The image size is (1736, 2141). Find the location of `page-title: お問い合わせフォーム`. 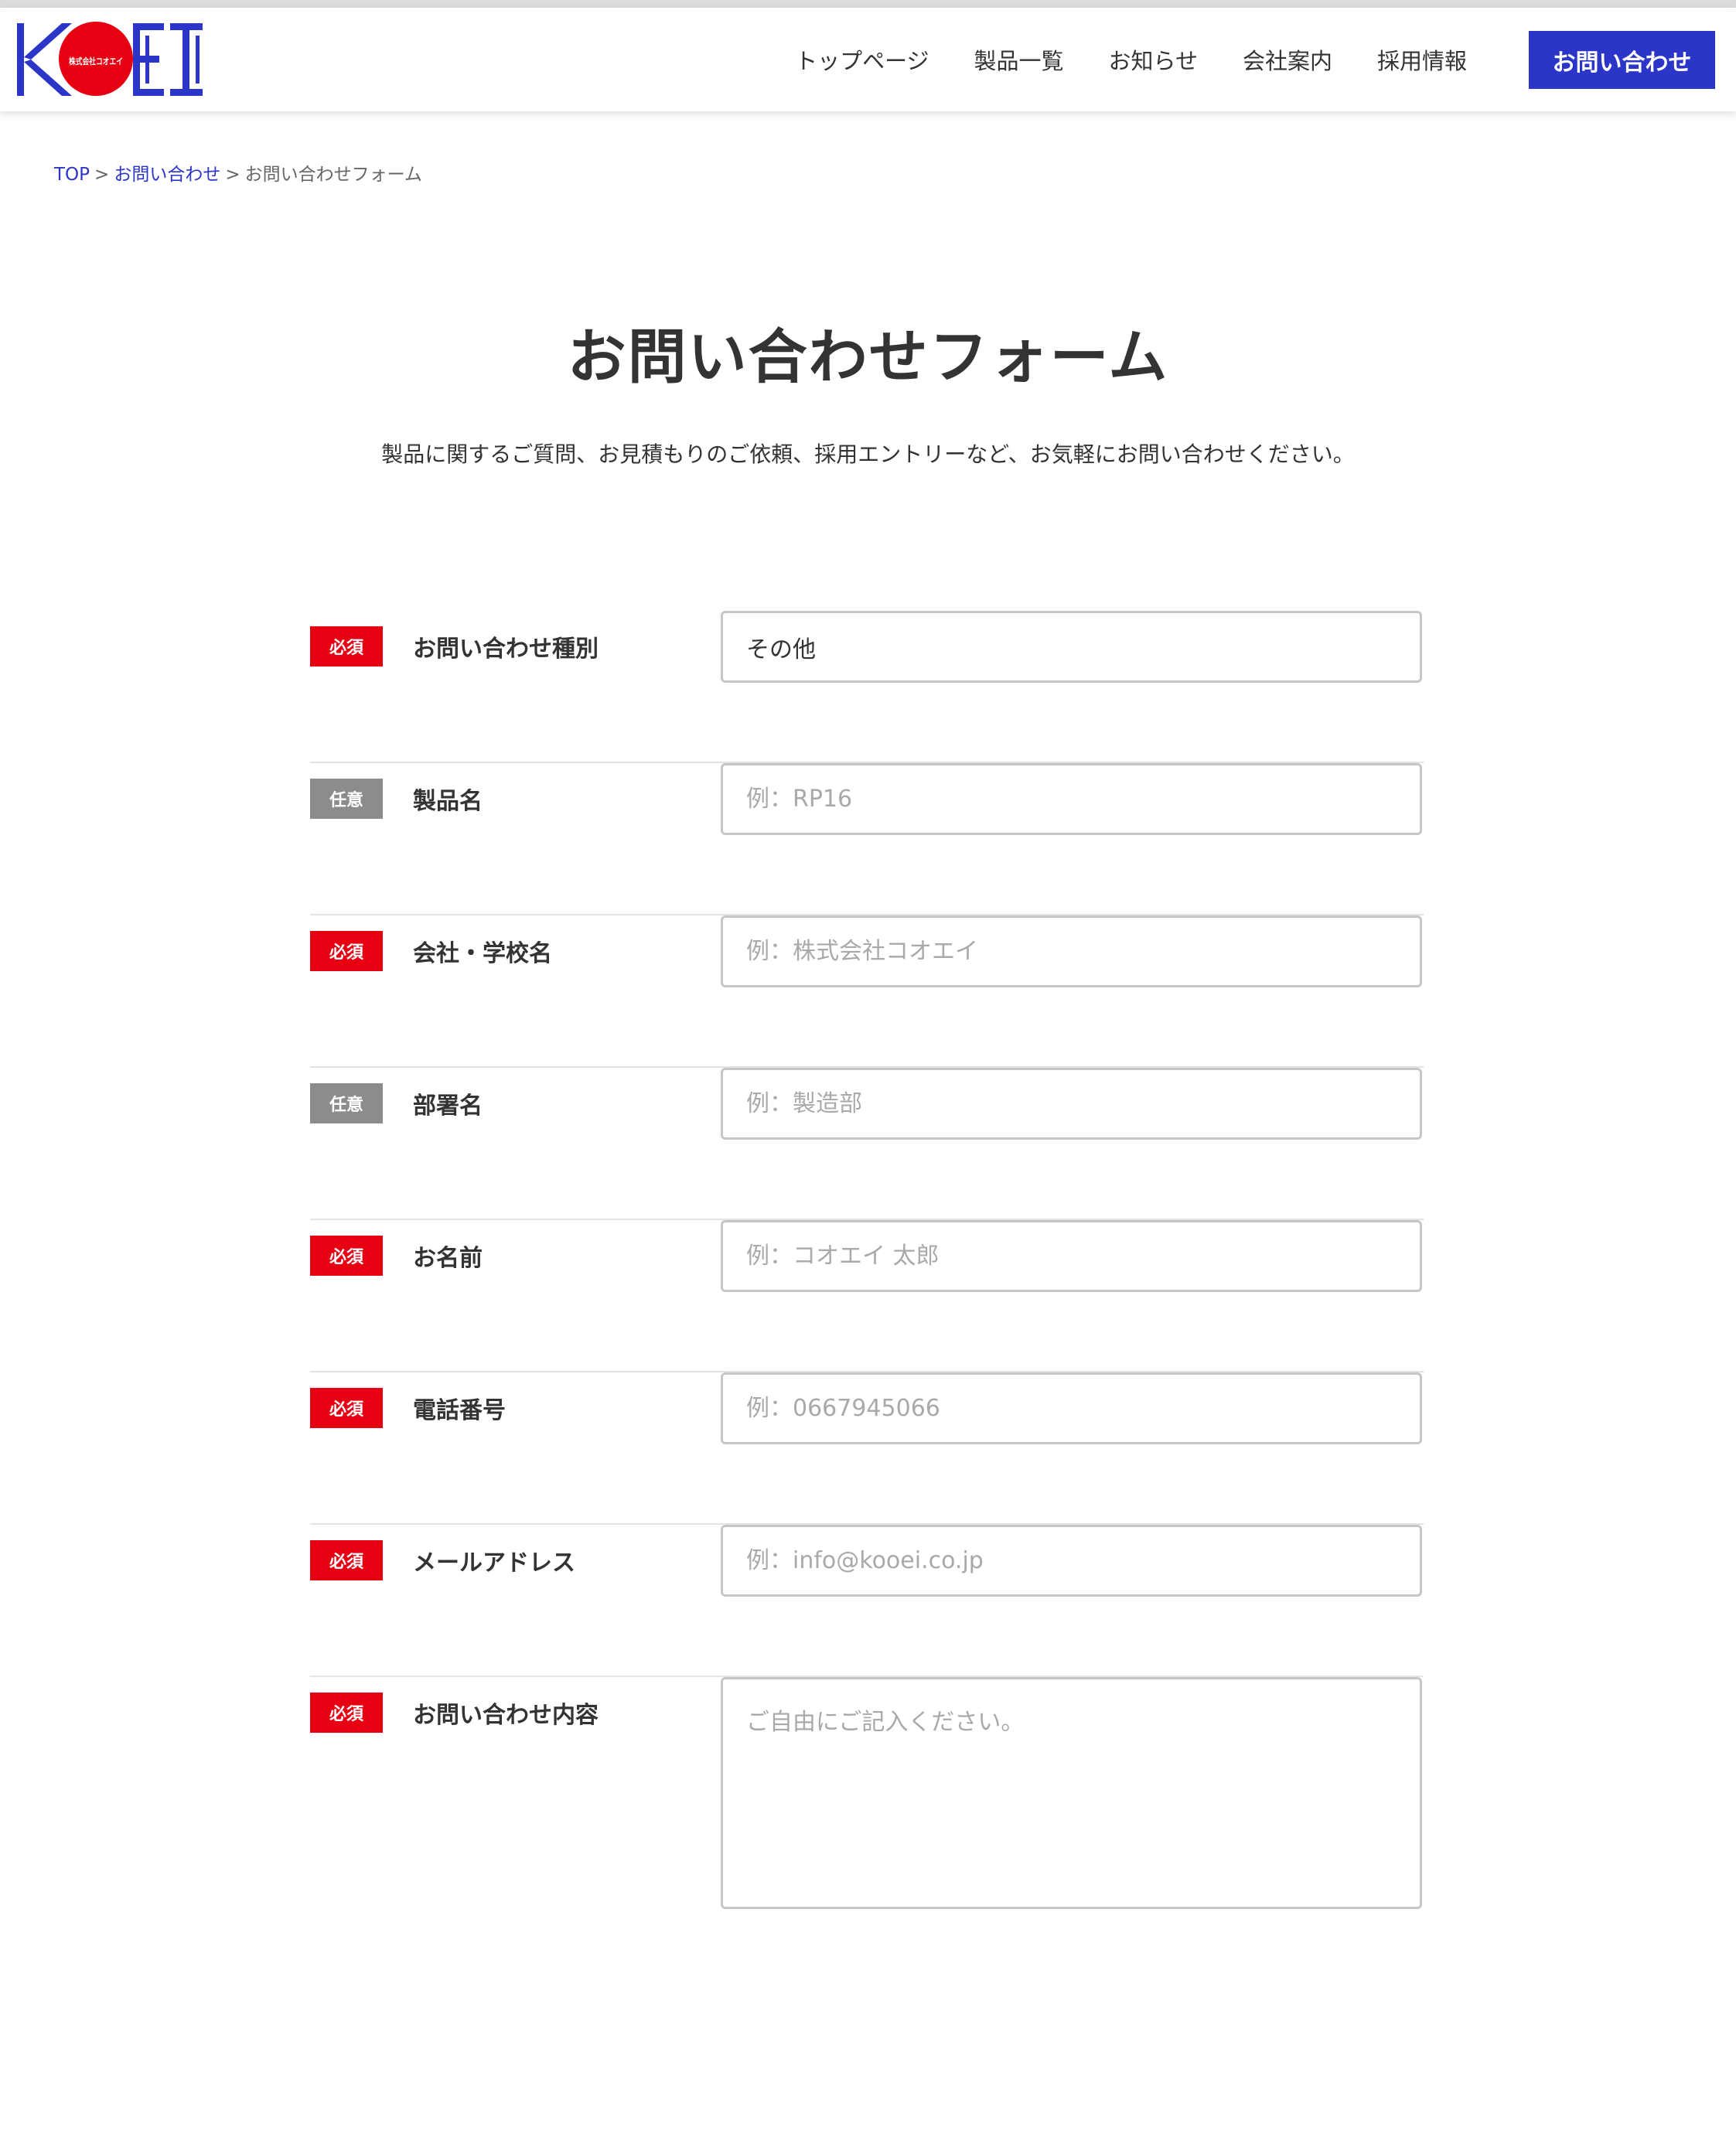

page-title: お問い合わせフォーム is located at coordinates (868, 356).